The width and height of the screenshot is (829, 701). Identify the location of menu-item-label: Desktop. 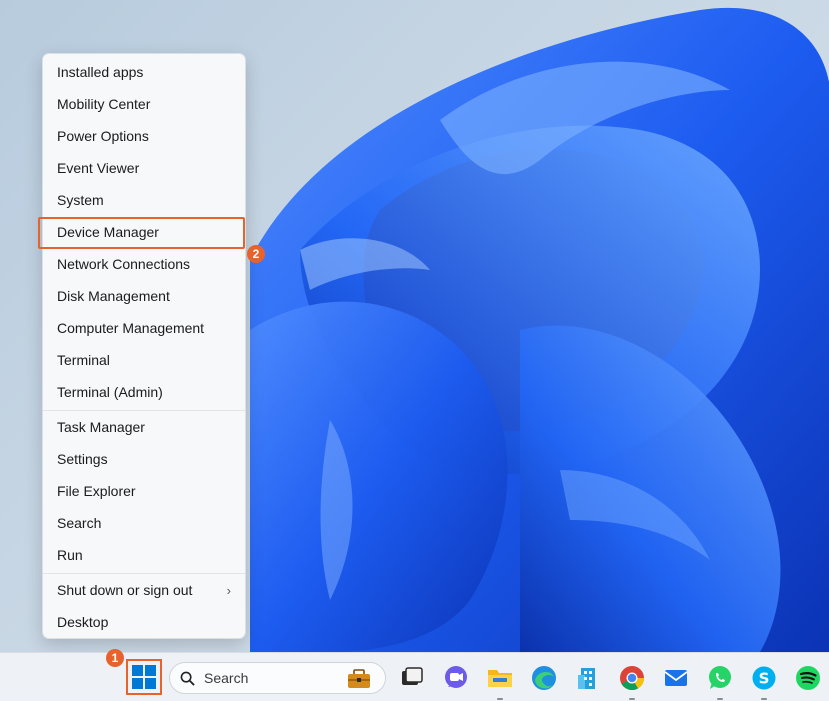
(83, 622).